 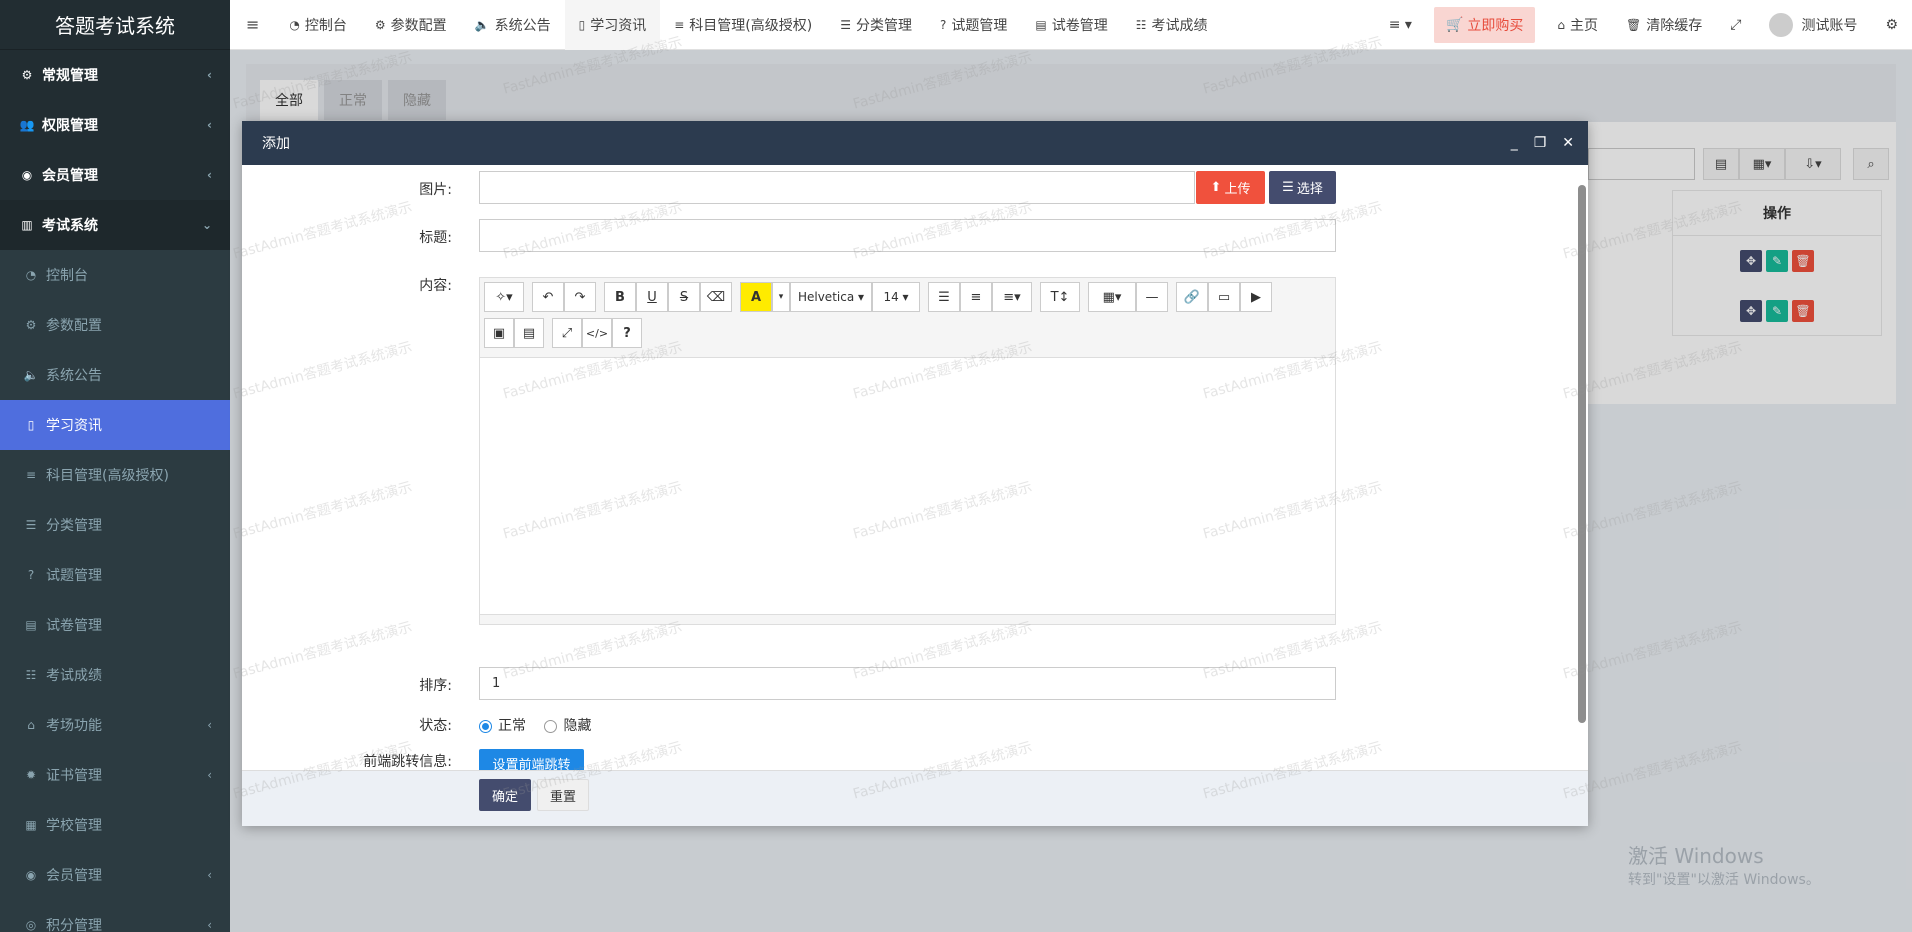 I want to click on sidebar-item: 👥 权限管理 ‹, so click(x=115, y=125).